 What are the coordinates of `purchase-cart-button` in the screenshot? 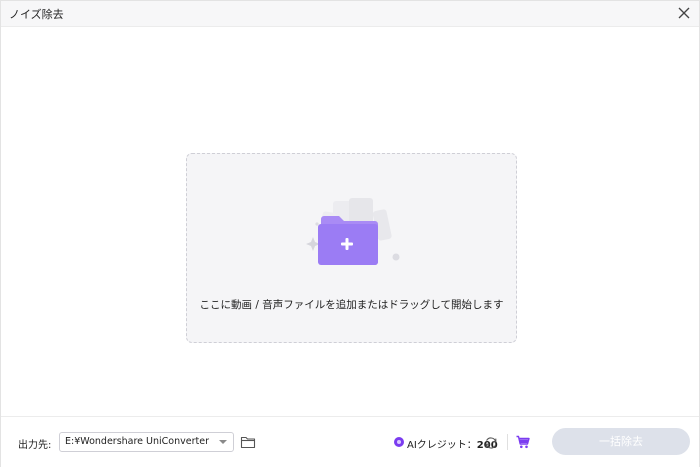 It's located at (523, 442).